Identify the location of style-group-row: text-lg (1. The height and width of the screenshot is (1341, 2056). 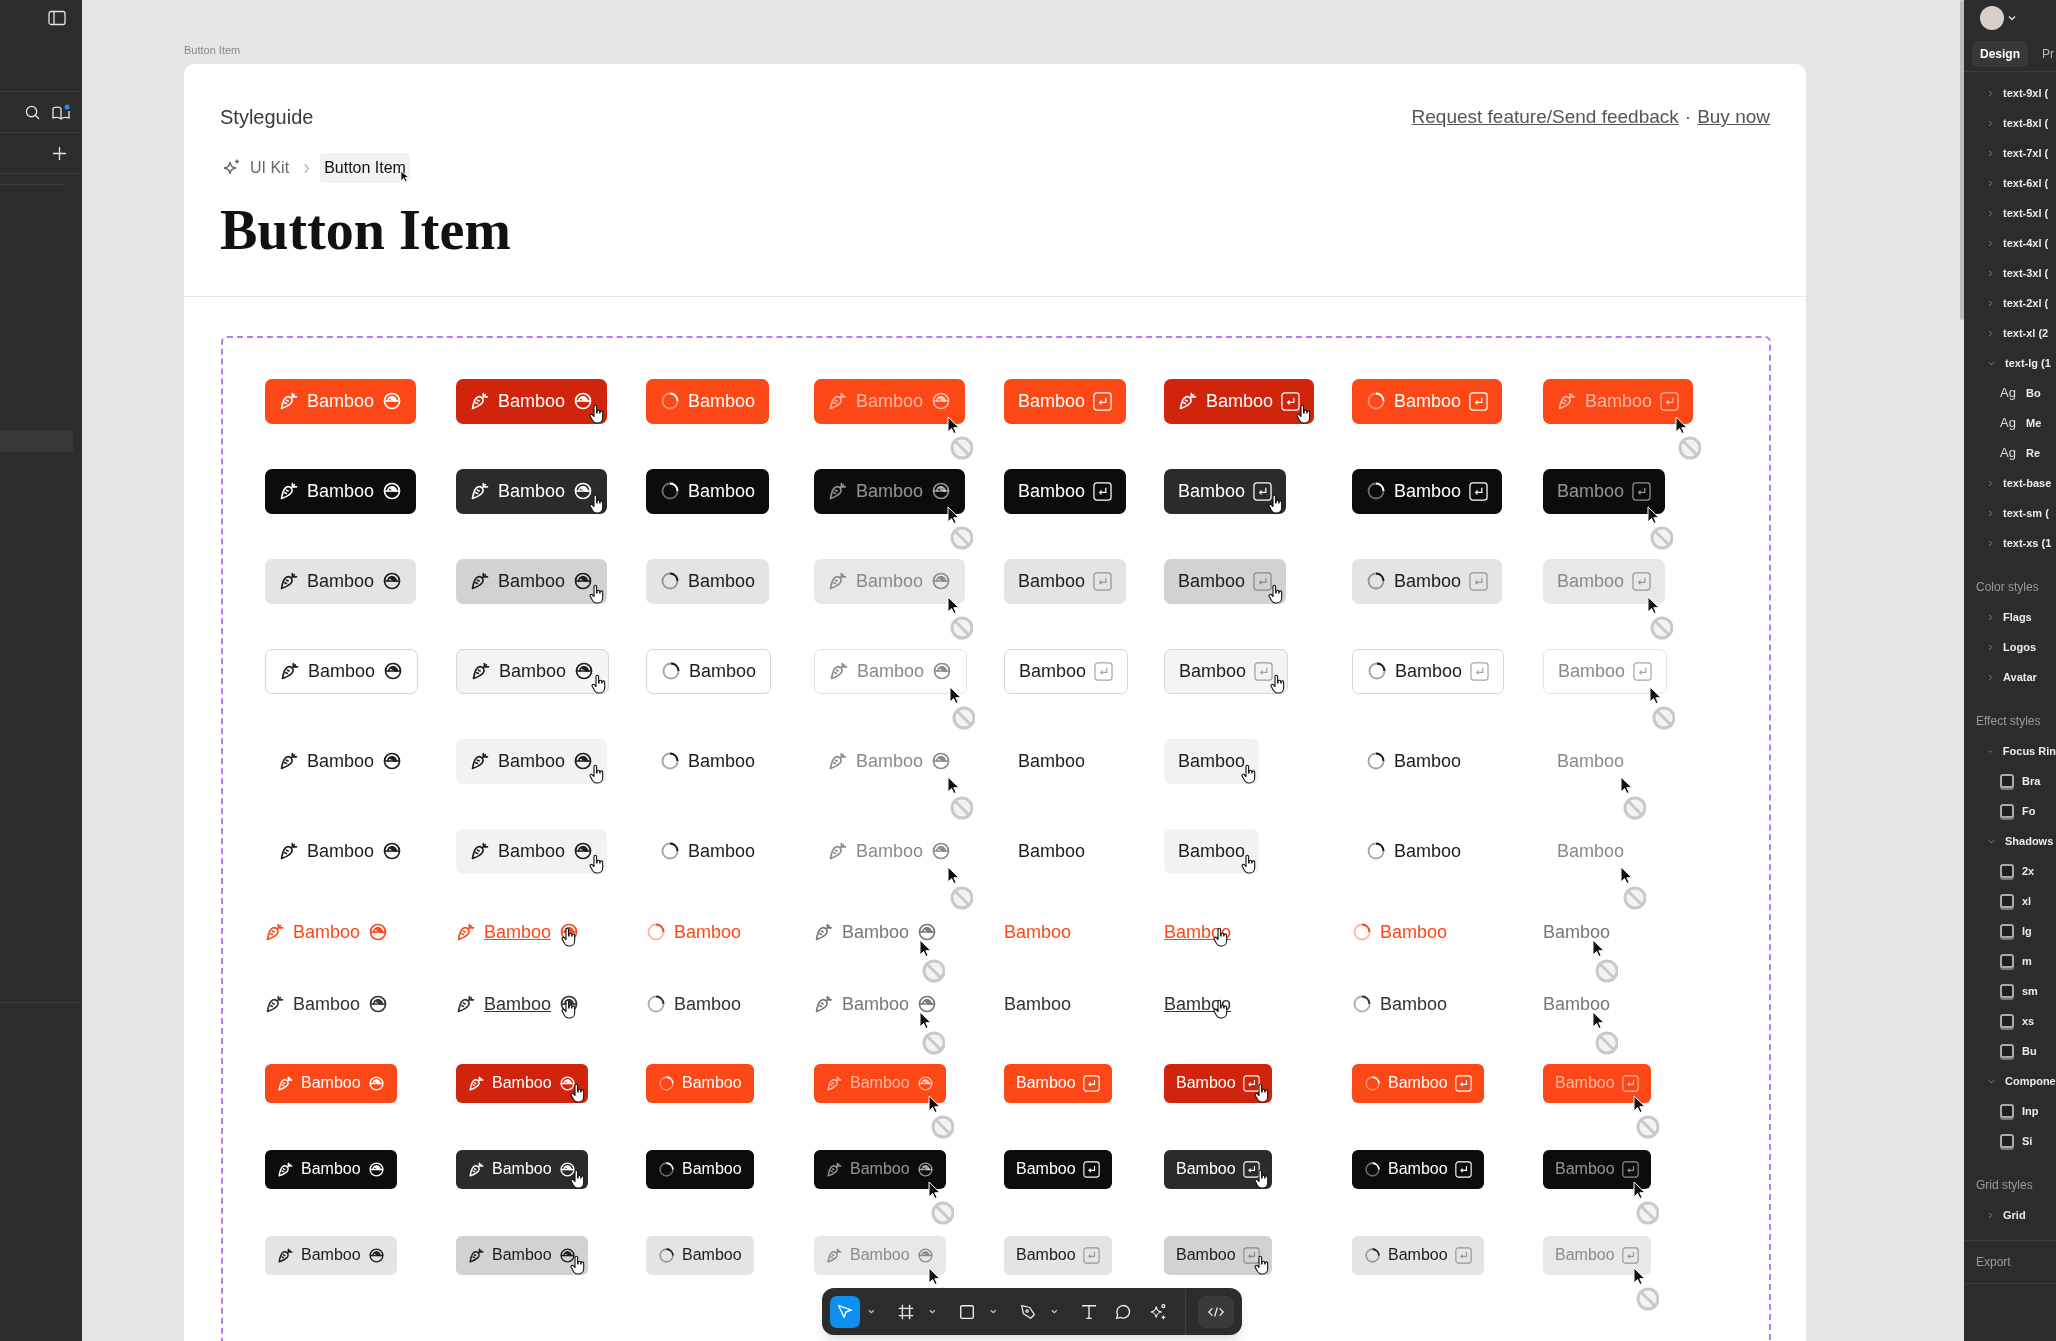
(2010, 363).